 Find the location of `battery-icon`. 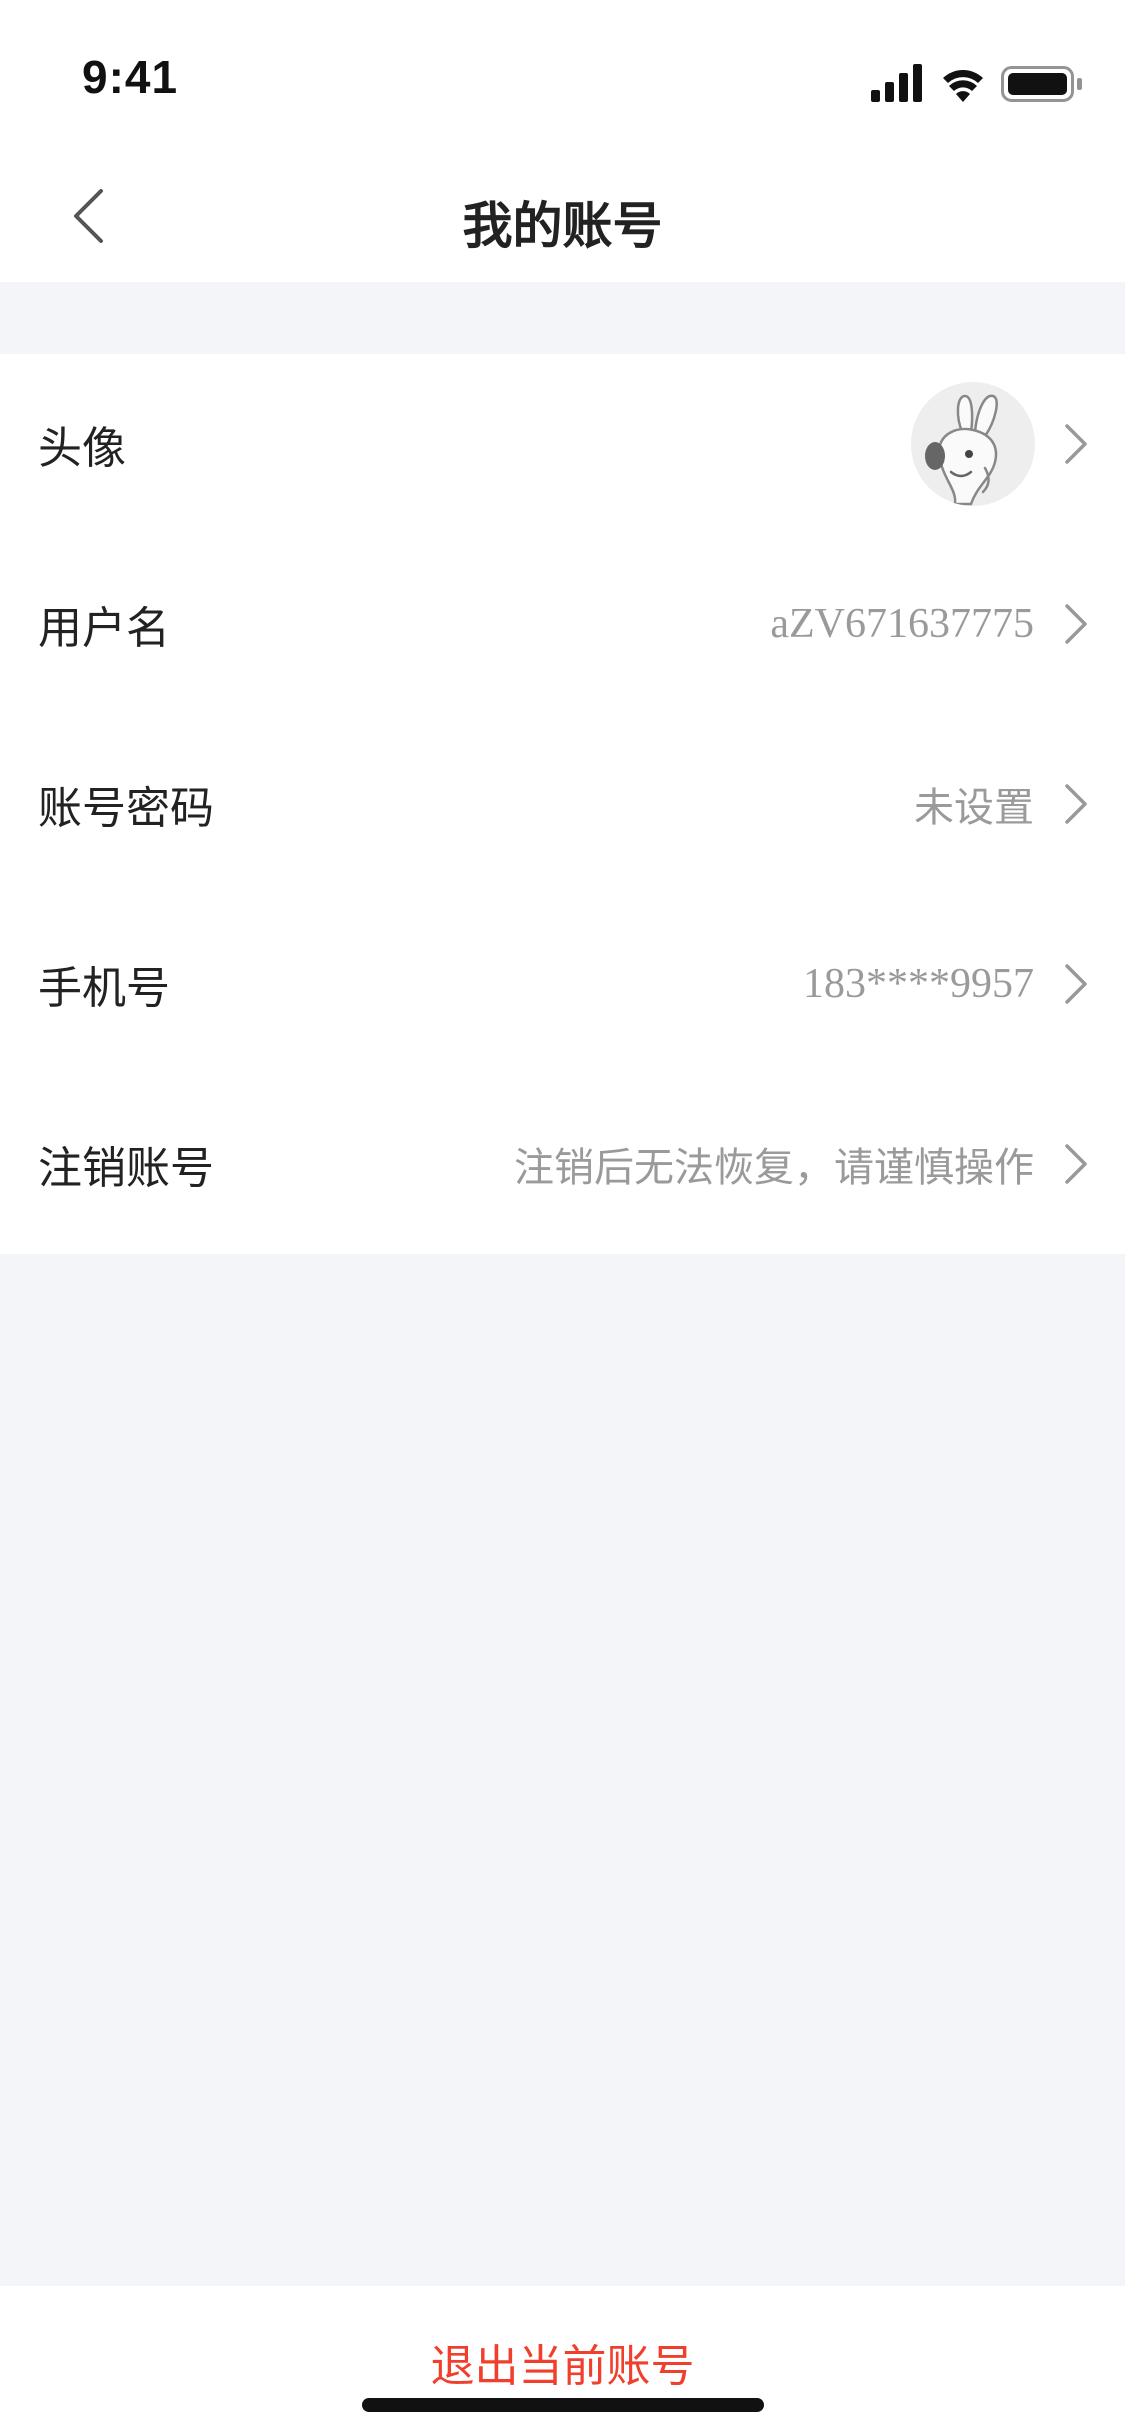

battery-icon is located at coordinates (1041, 84).